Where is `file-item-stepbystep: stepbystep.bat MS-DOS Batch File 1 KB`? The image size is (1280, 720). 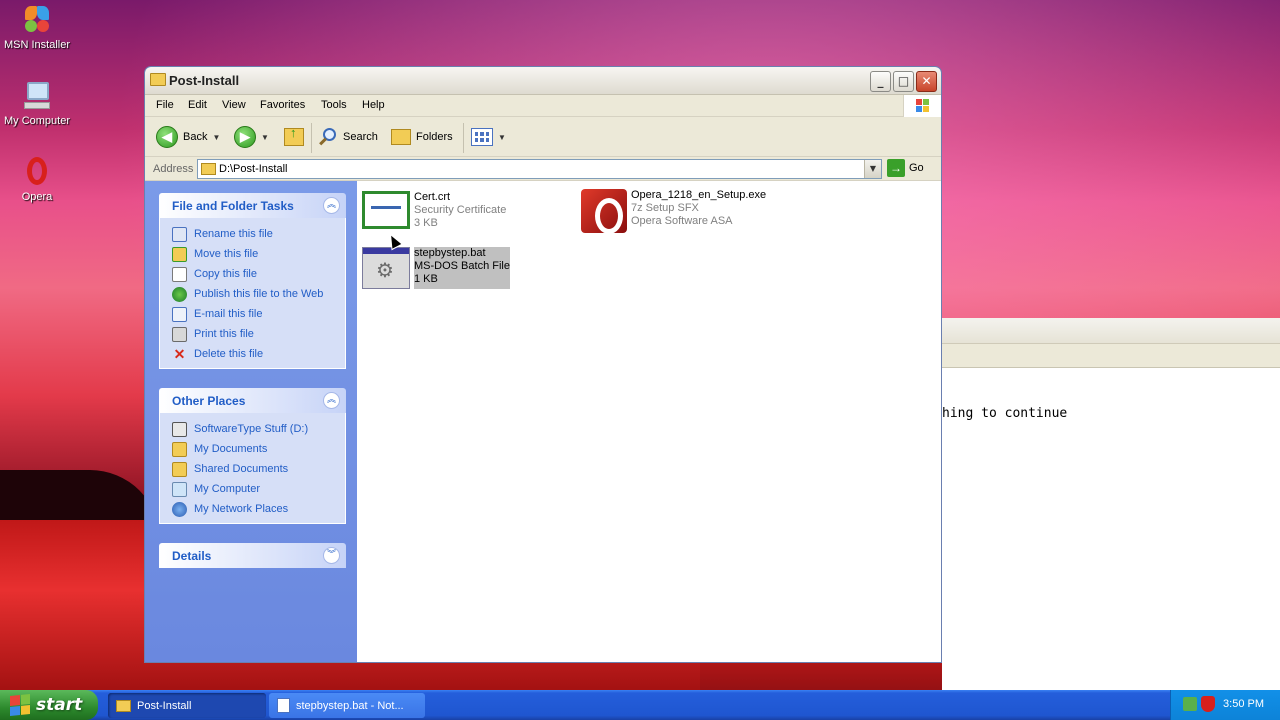 file-item-stepbystep: stepbystep.bat MS-DOS Batch File 1 KB is located at coordinates (436, 268).